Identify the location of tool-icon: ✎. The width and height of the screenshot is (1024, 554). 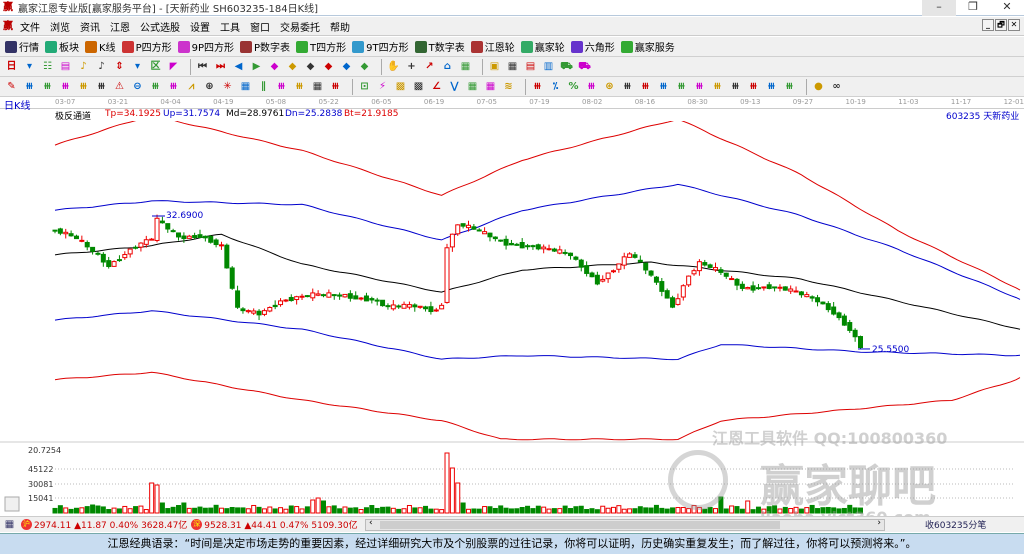
(11, 86).